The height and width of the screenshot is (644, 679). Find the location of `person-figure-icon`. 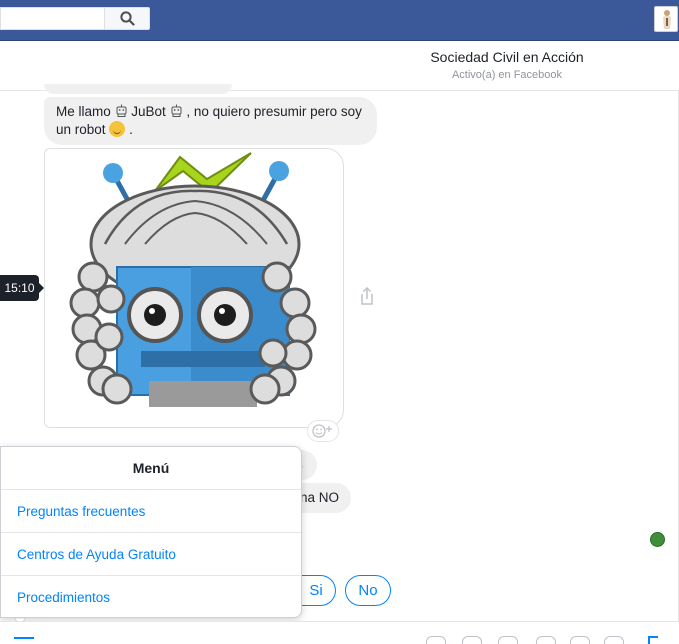

person-figure-icon is located at coordinates (667, 19).